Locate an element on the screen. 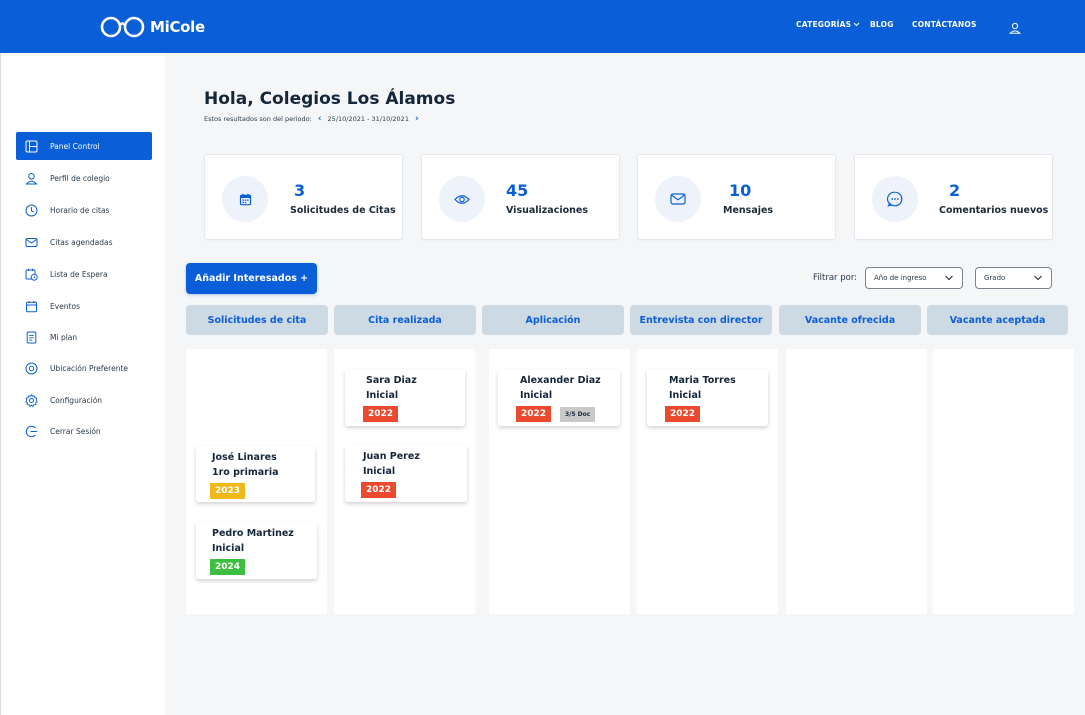  stat-value: 10 is located at coordinates (740, 190).